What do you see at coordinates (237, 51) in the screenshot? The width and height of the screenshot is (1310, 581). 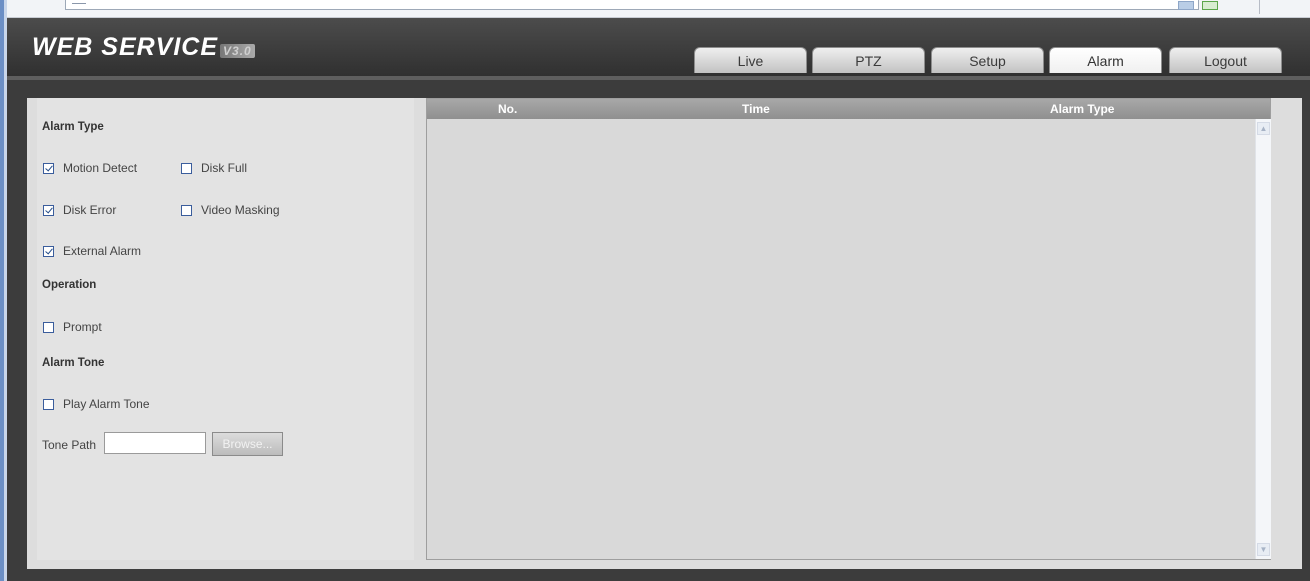 I see `logo-version: V3.0` at bounding box center [237, 51].